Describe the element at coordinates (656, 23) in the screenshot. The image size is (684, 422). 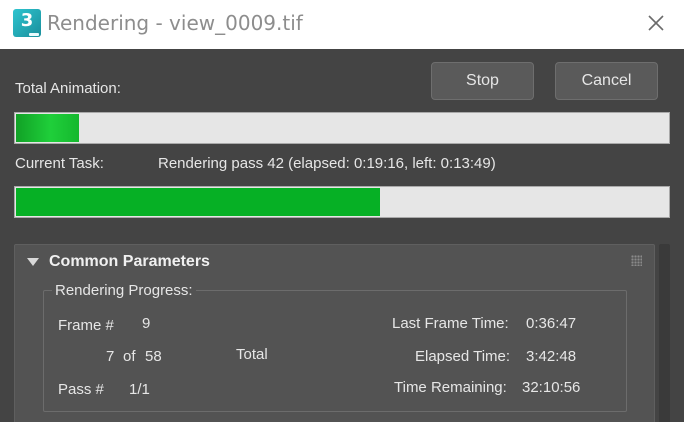
I see `close-icon` at that location.